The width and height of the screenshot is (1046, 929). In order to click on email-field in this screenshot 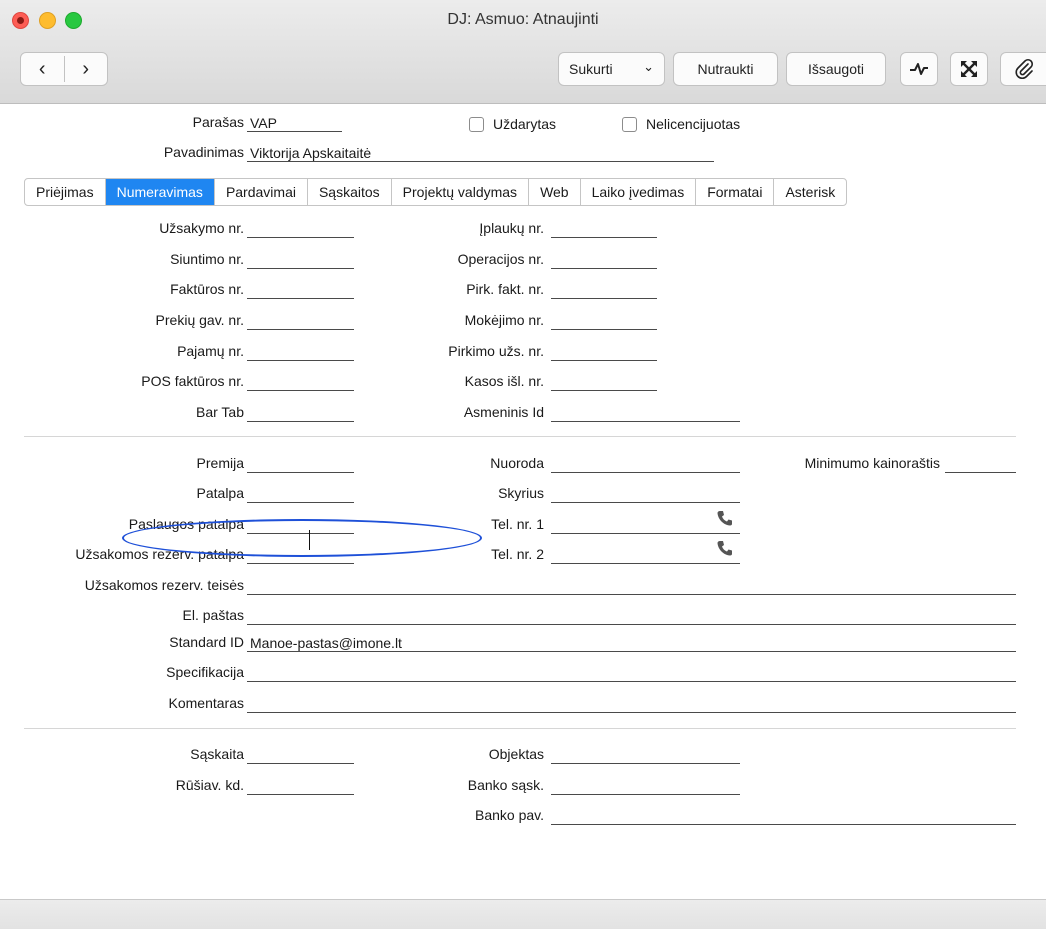, I will do `click(631, 616)`.